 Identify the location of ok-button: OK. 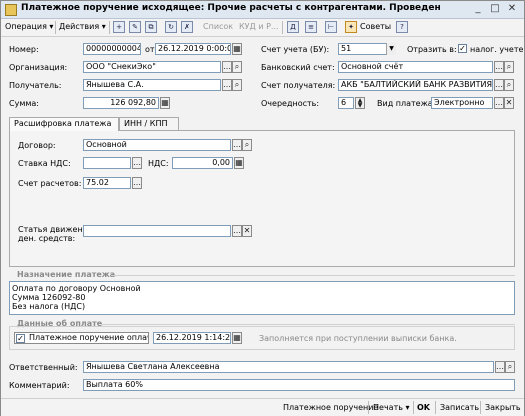
(423, 407).